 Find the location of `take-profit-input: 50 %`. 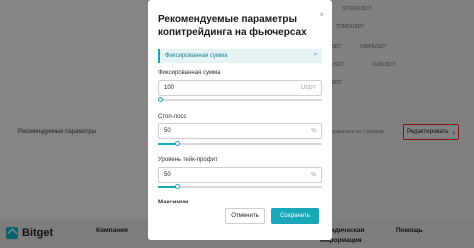

take-profit-input: 50 % is located at coordinates (240, 175).